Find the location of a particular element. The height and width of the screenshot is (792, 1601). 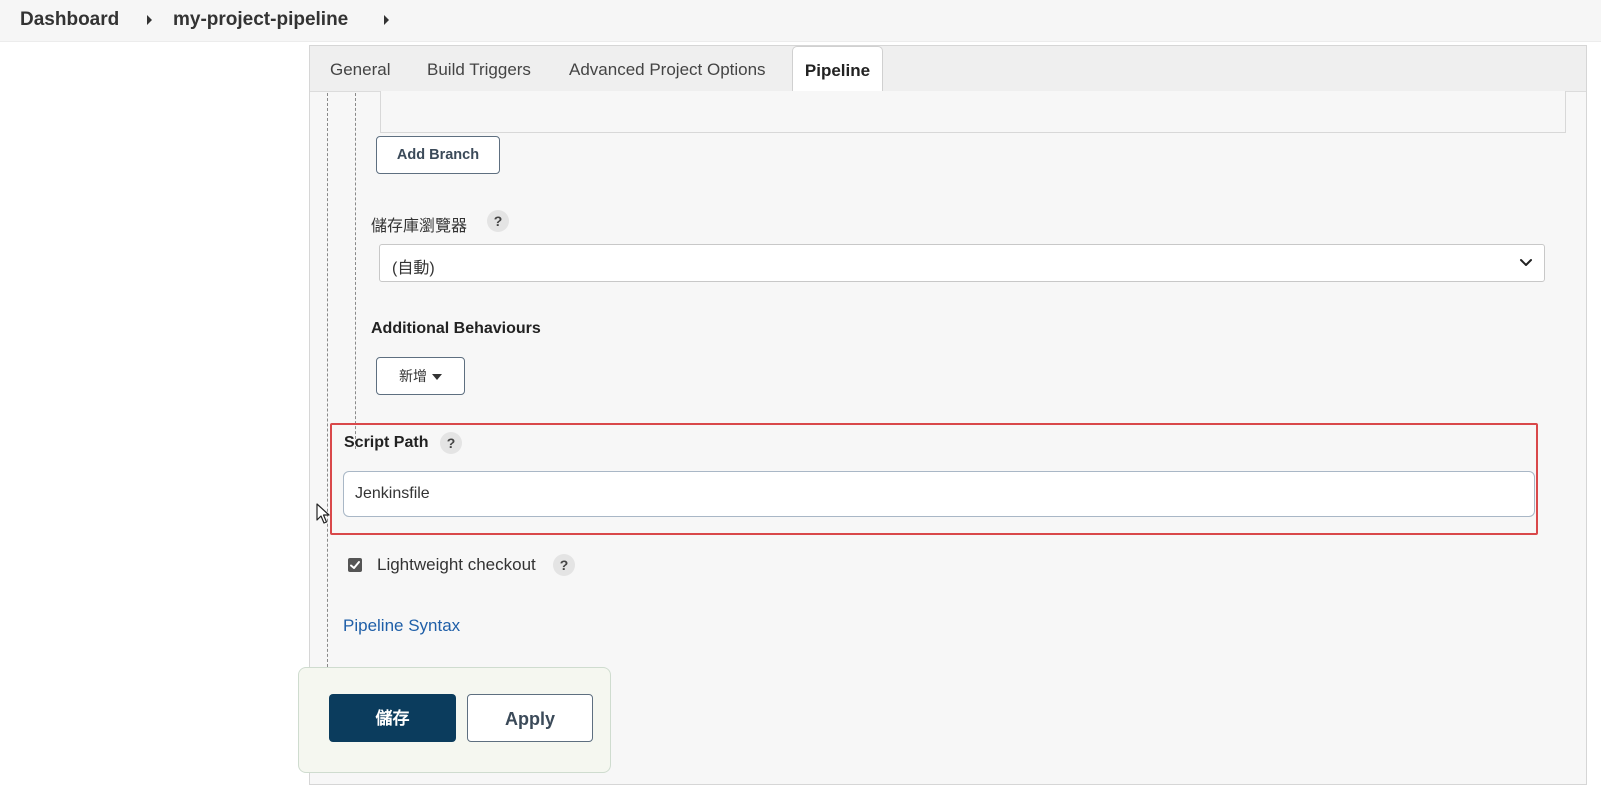

save-bar: 儲存 Apply is located at coordinates (454, 720).